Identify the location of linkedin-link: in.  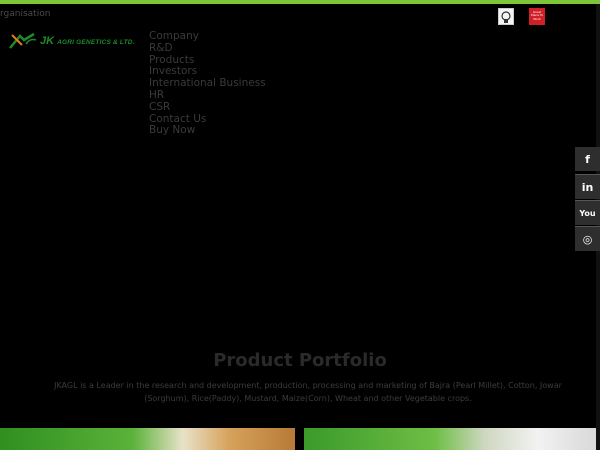
(587, 186).